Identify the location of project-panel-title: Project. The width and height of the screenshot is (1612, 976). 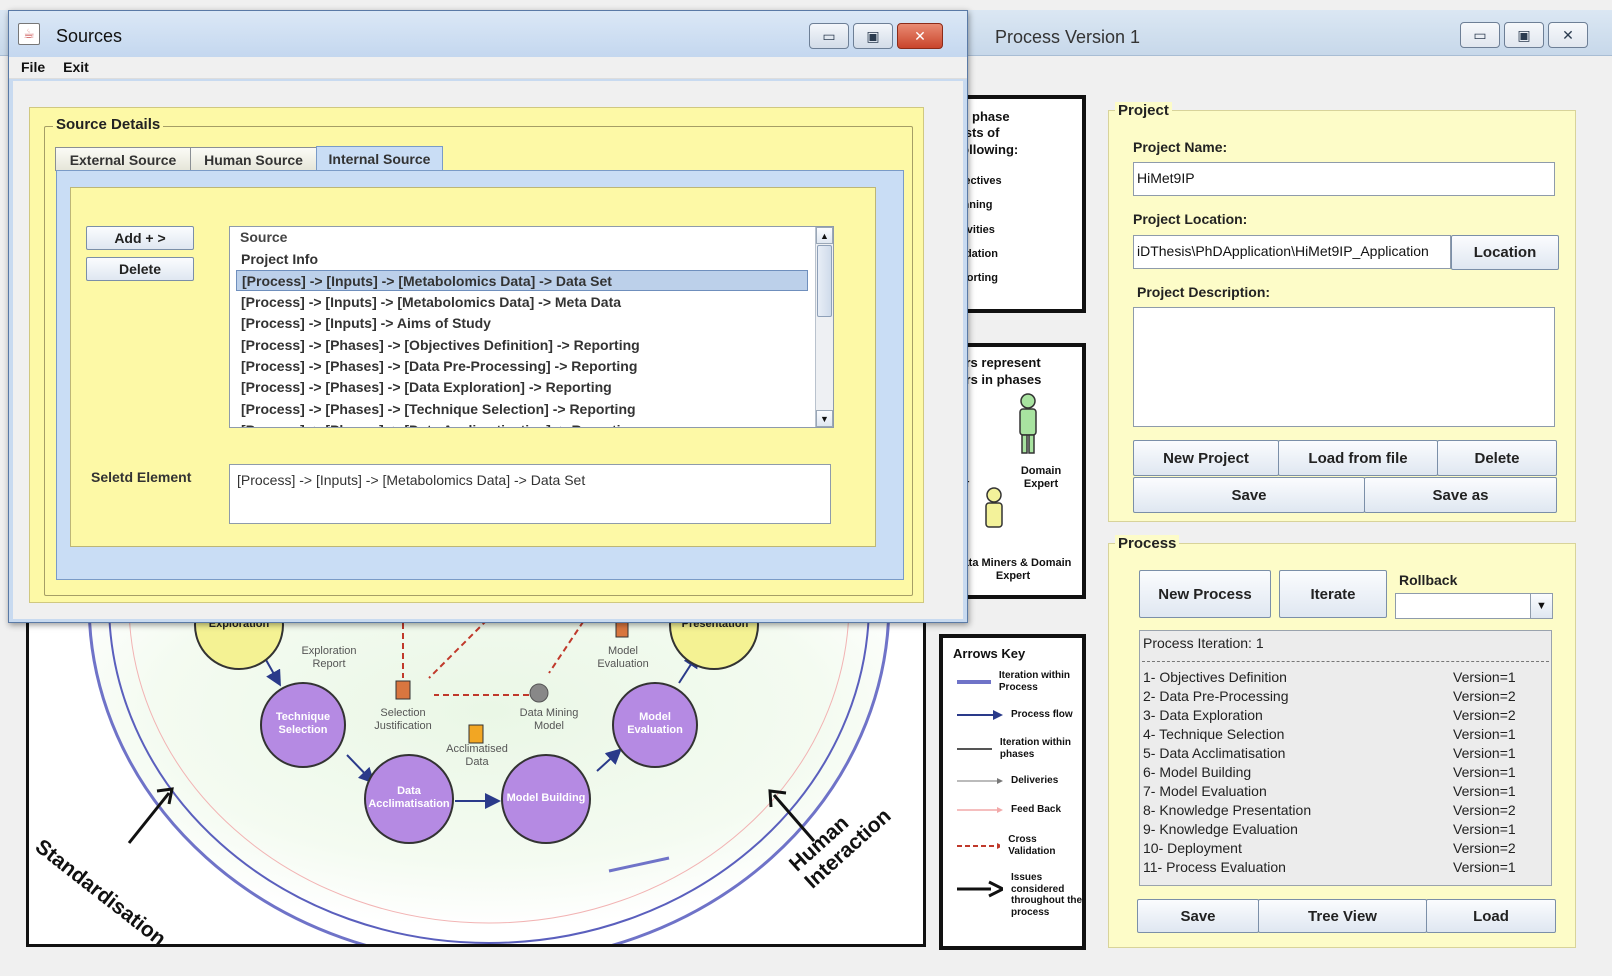
(1143, 110).